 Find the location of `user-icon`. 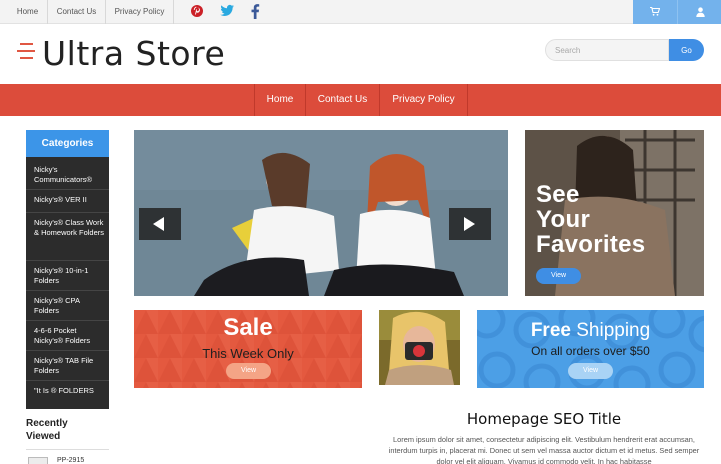

user-icon is located at coordinates (700, 12).